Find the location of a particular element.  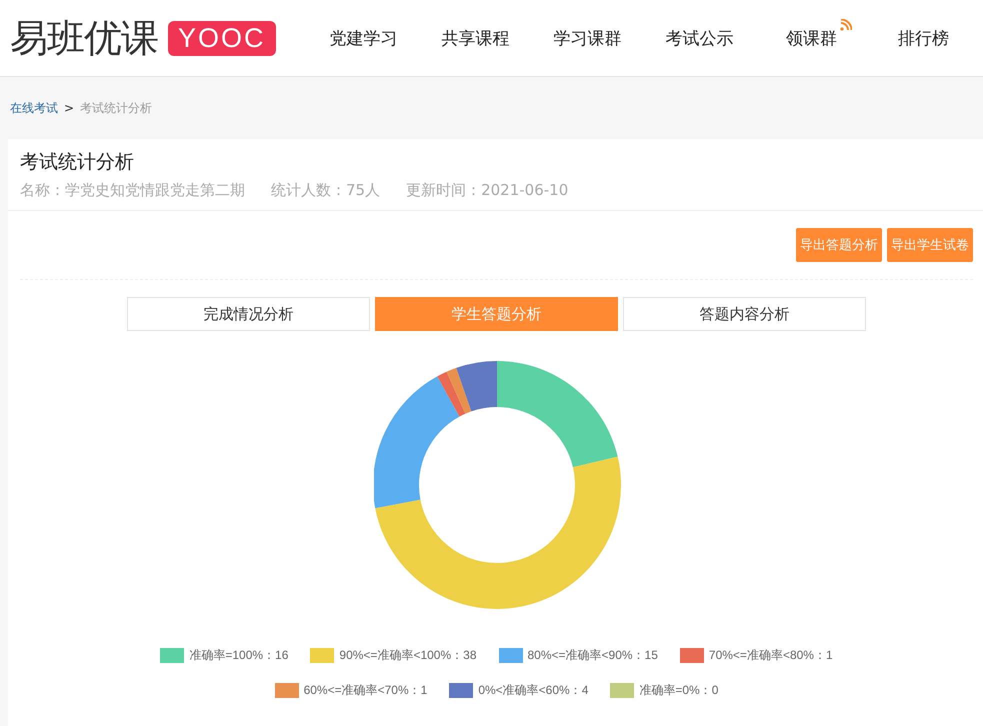

tab: 答题内容分析 is located at coordinates (744, 314).